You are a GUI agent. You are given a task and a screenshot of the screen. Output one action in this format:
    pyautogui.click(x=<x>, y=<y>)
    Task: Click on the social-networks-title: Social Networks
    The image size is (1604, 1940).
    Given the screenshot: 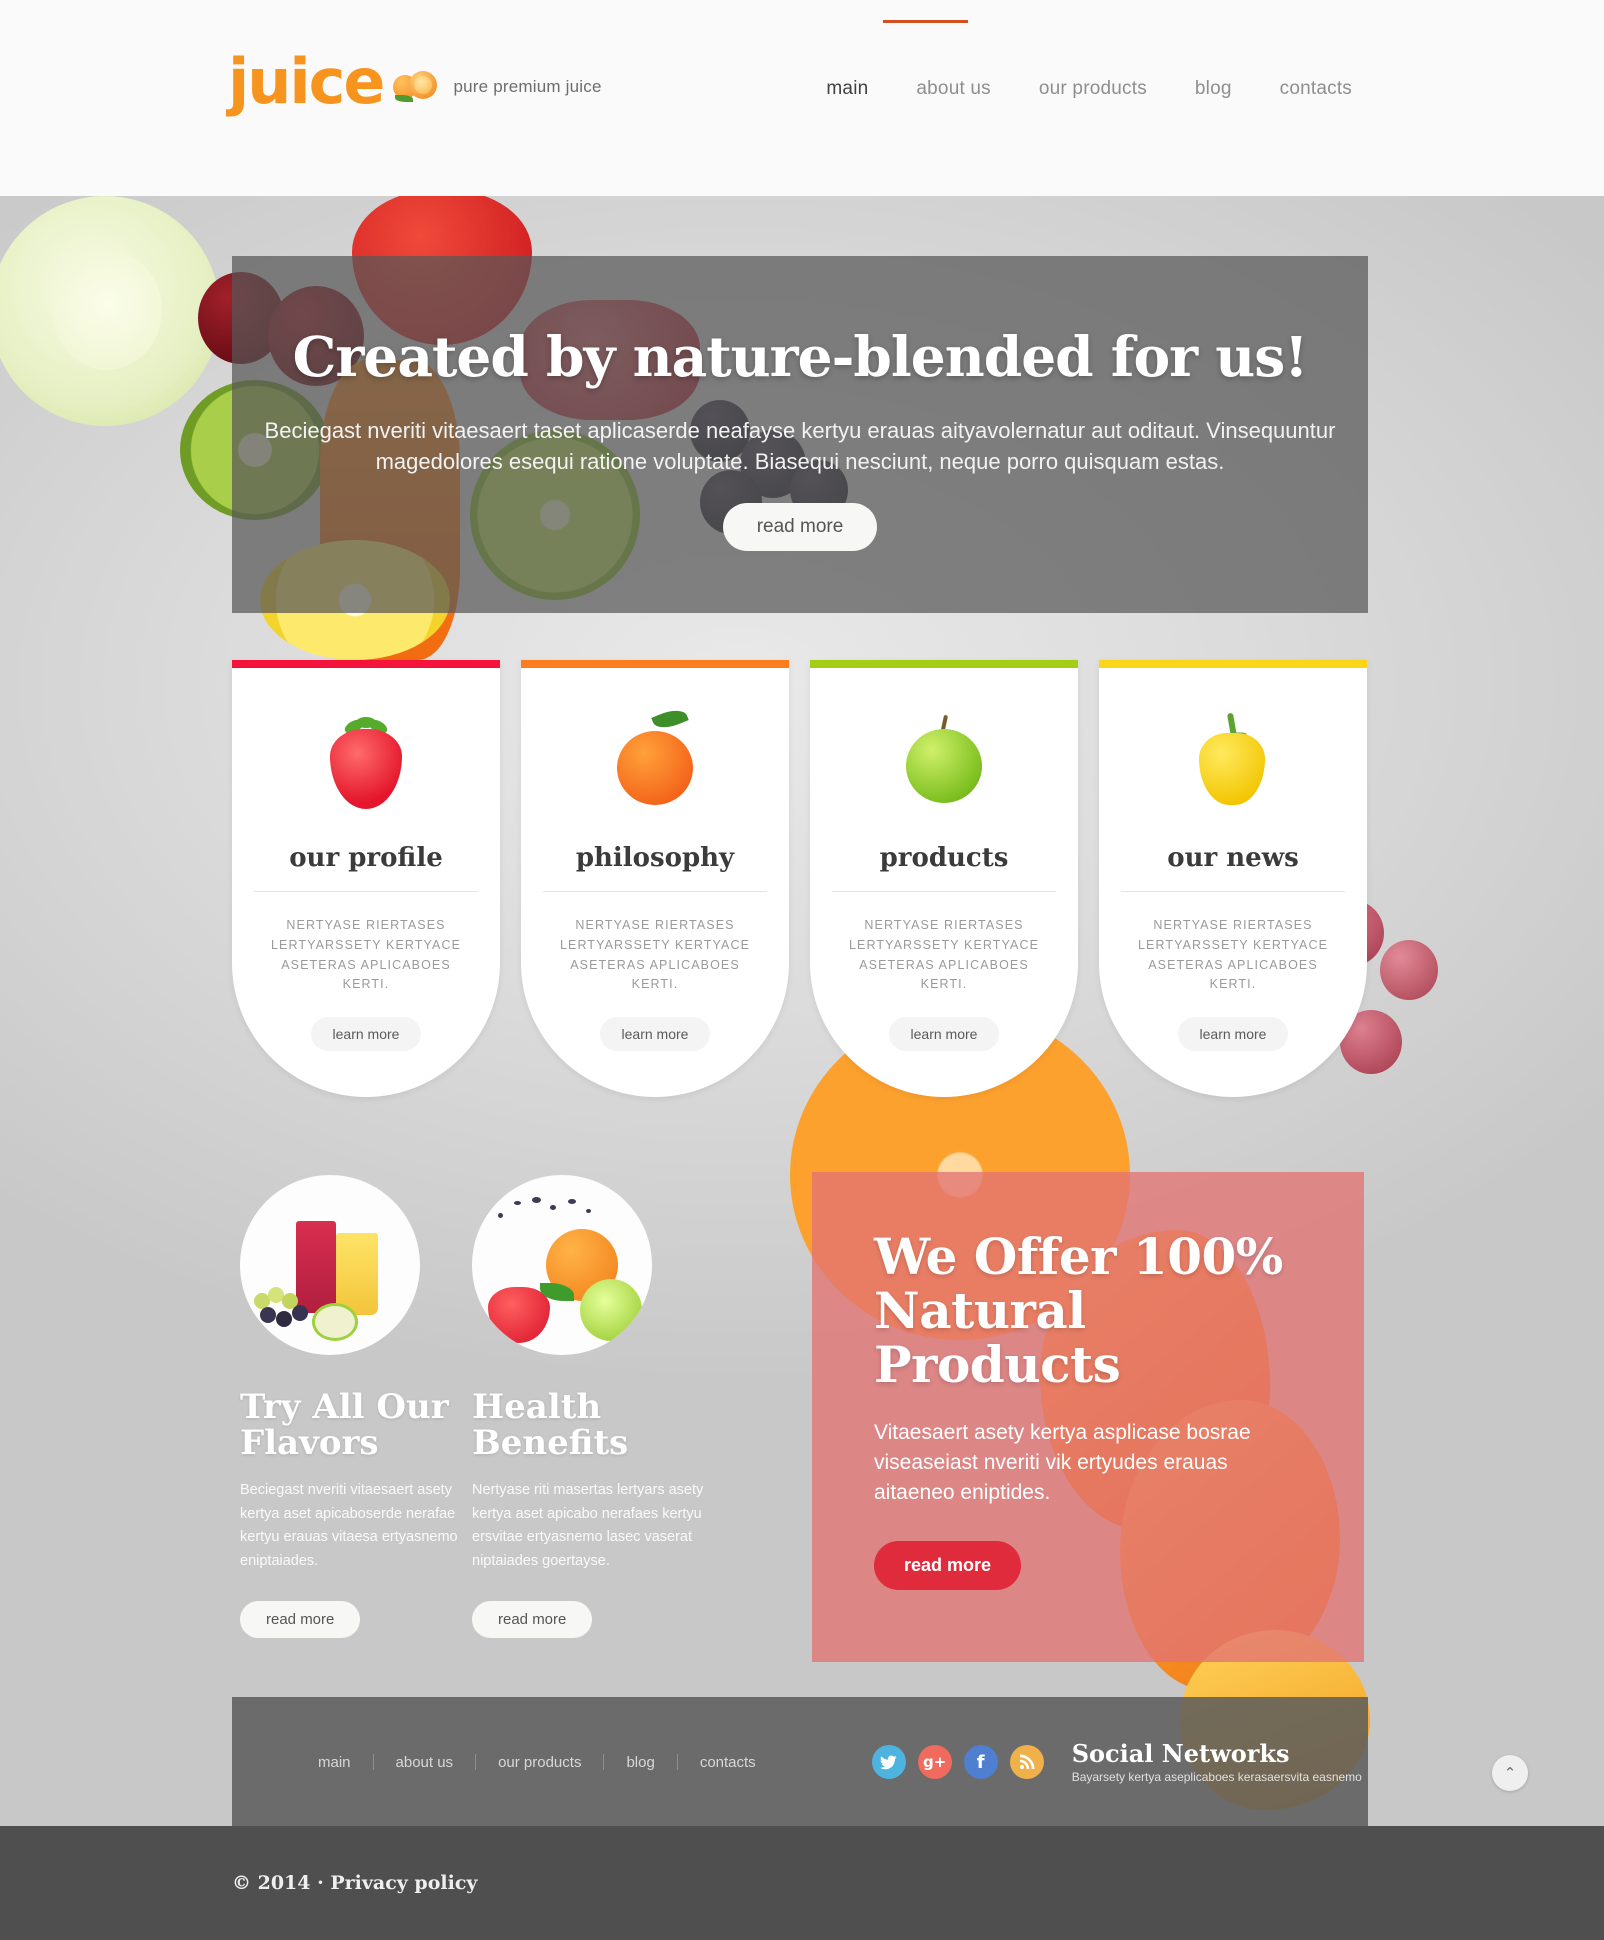 What is the action you would take?
    pyautogui.click(x=1180, y=1753)
    